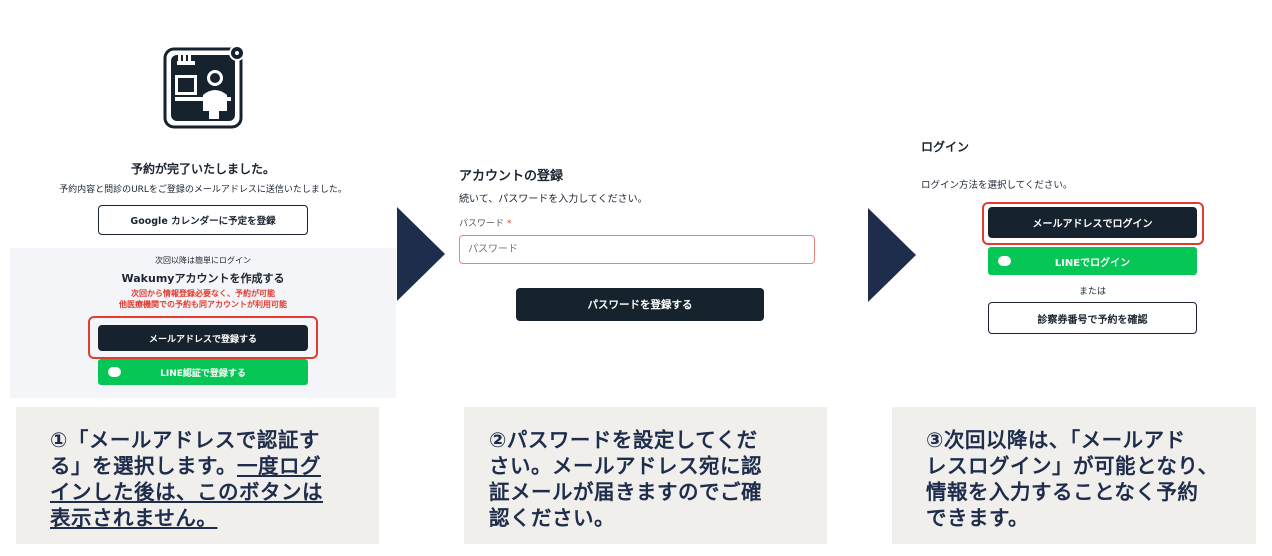 This screenshot has height=556, width=1272. I want to click on login-title: ログイン, so click(945, 147).